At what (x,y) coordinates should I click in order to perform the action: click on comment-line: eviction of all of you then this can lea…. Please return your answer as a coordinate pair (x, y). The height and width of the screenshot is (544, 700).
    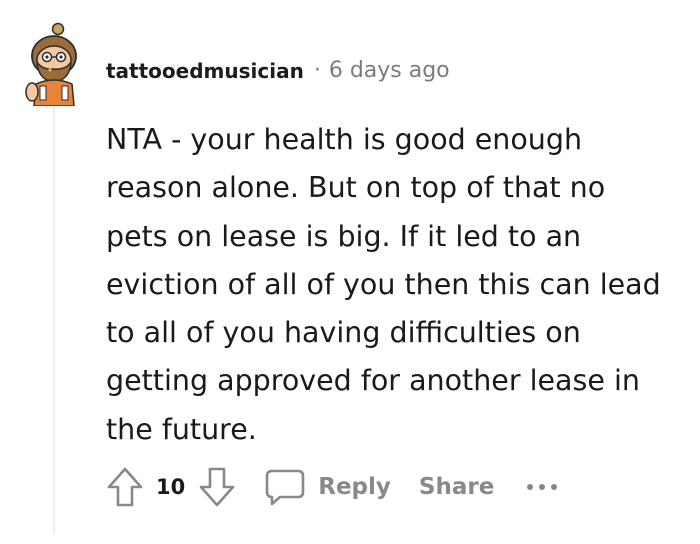
    Looking at the image, I should click on (383, 284).